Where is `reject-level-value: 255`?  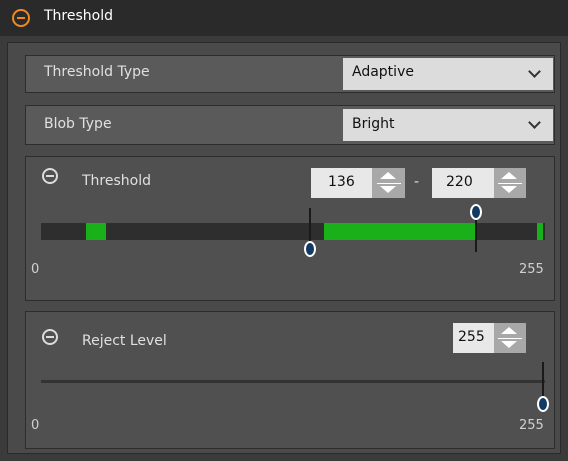
reject-level-value: 255 is located at coordinates (471, 337).